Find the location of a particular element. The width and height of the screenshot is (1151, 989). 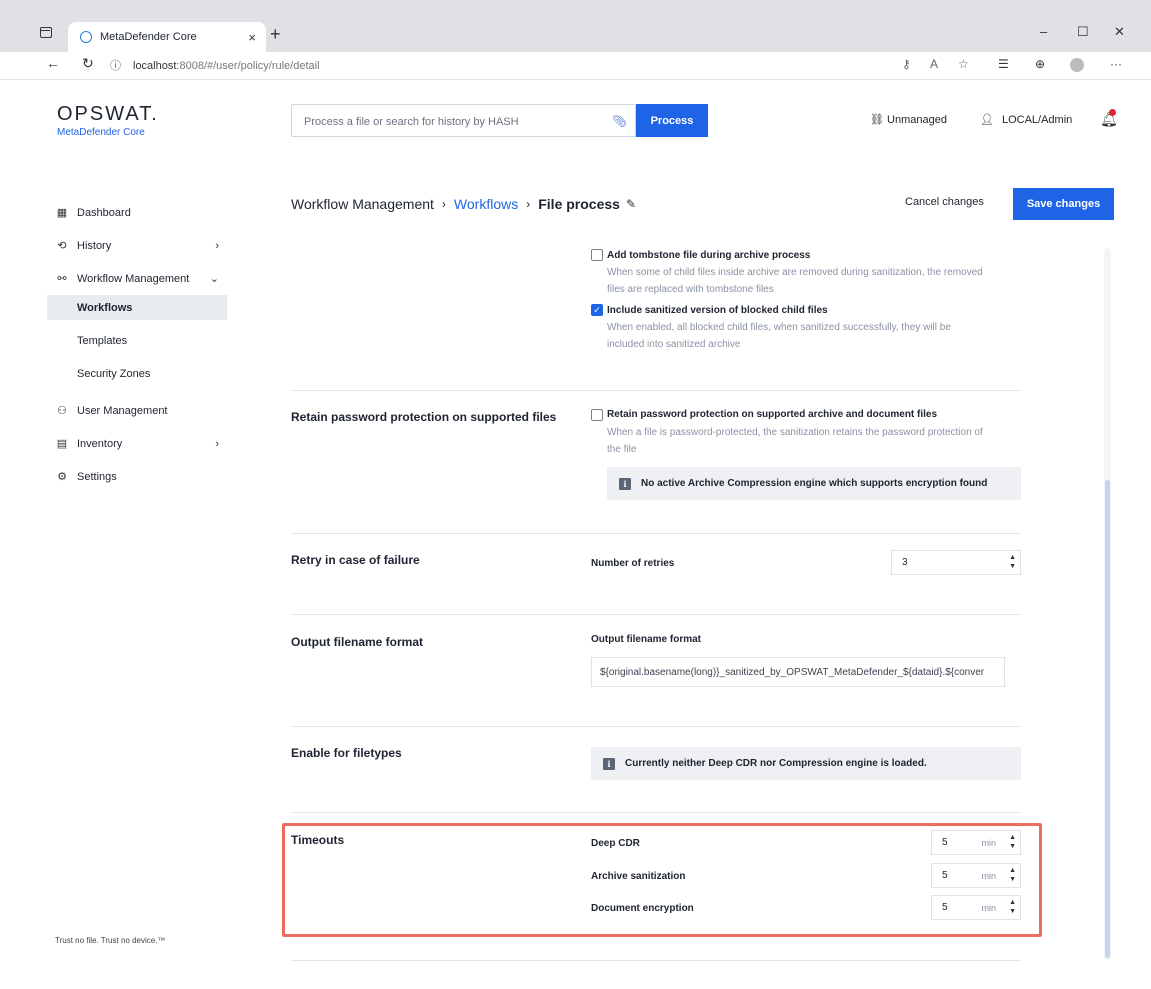

close-tab-icon: × is located at coordinates (252, 37).